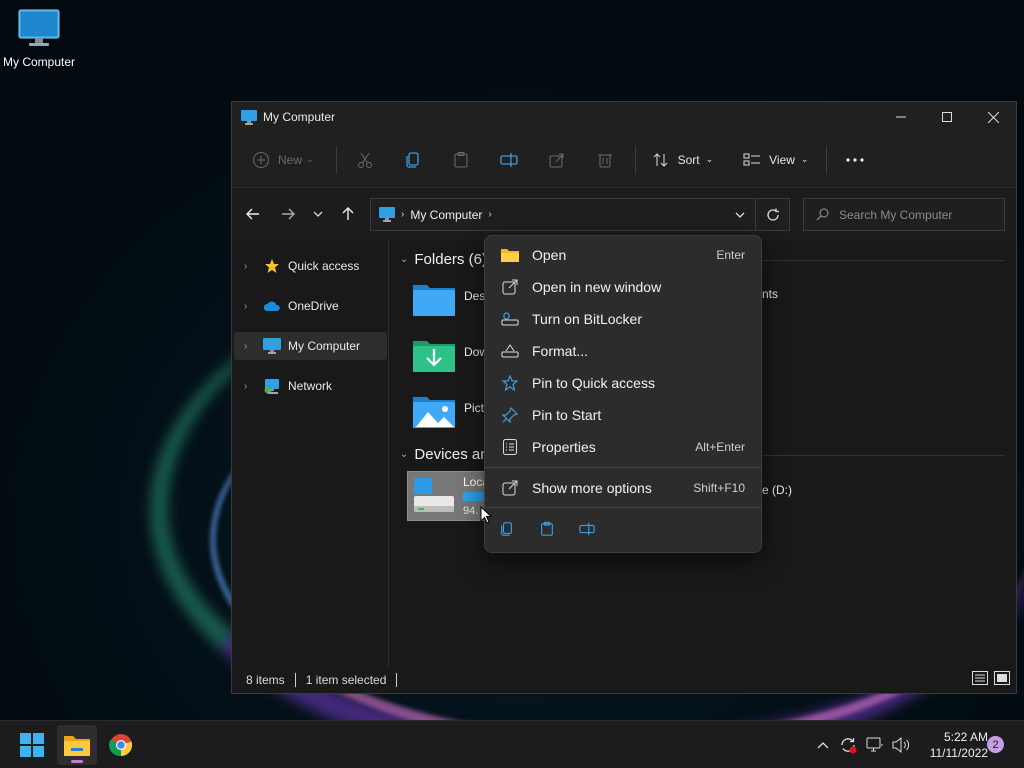  What do you see at coordinates (288, 214) in the screenshot?
I see `forward-button` at bounding box center [288, 214].